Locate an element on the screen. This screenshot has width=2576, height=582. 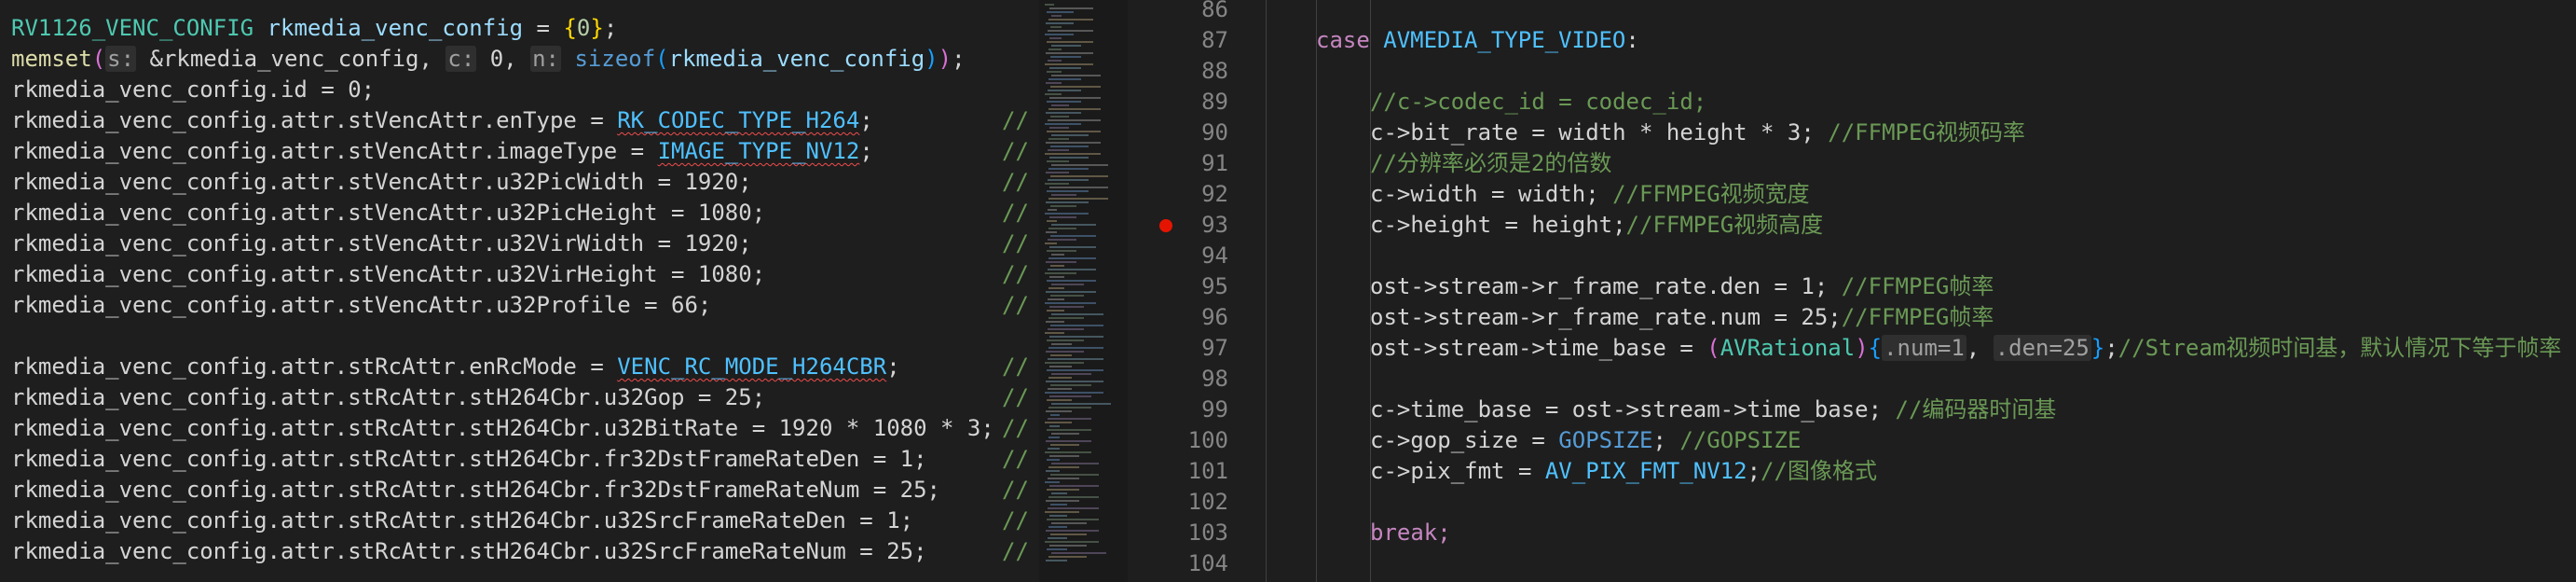
minimap is located at coordinates (1083, 291).